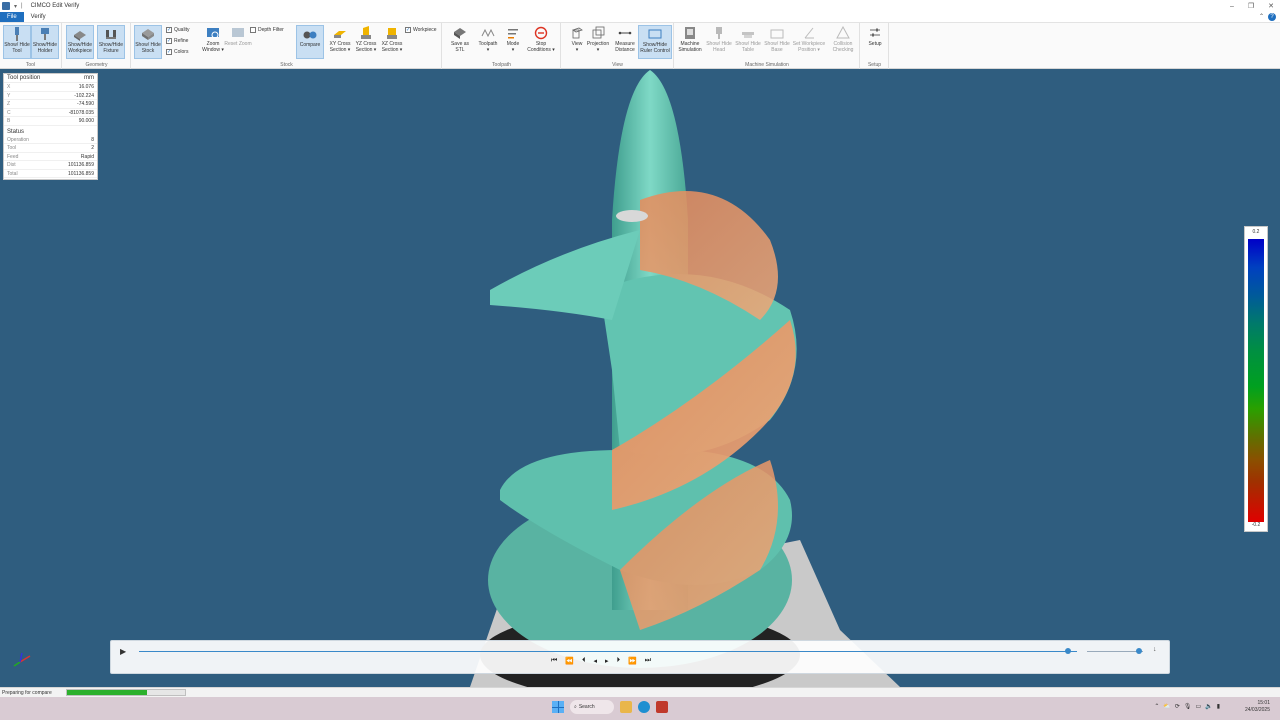  I want to click on depth-filter-checkbox: Depth Filter, so click(267, 30).